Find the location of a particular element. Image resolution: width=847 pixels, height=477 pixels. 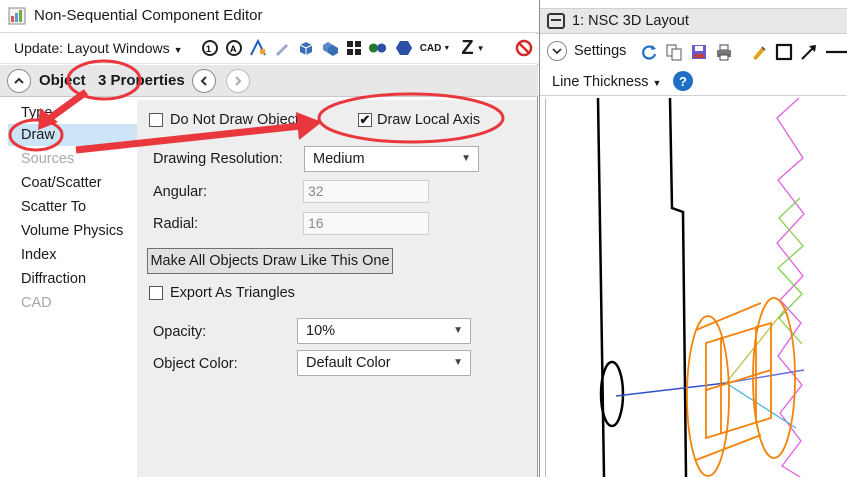

export-triangles-label: Export As Triangles is located at coordinates (232, 293).